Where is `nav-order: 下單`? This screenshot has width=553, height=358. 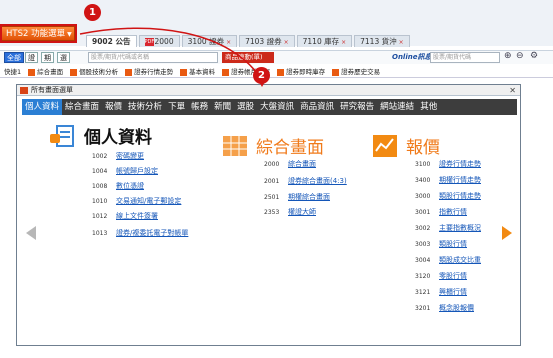
nav-order: 下單 is located at coordinates (176, 107).